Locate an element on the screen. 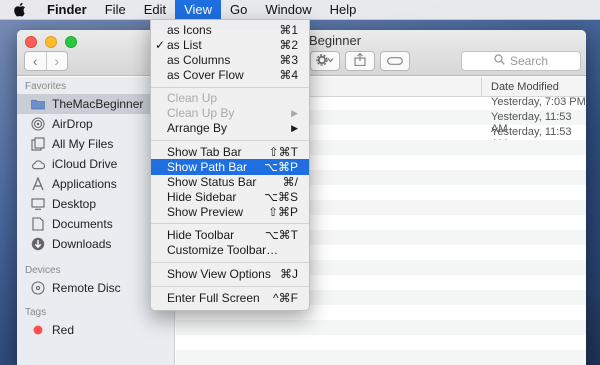 The width and height of the screenshot is (600, 365). menu-item-label: as Cover Flow is located at coordinates (205, 75).